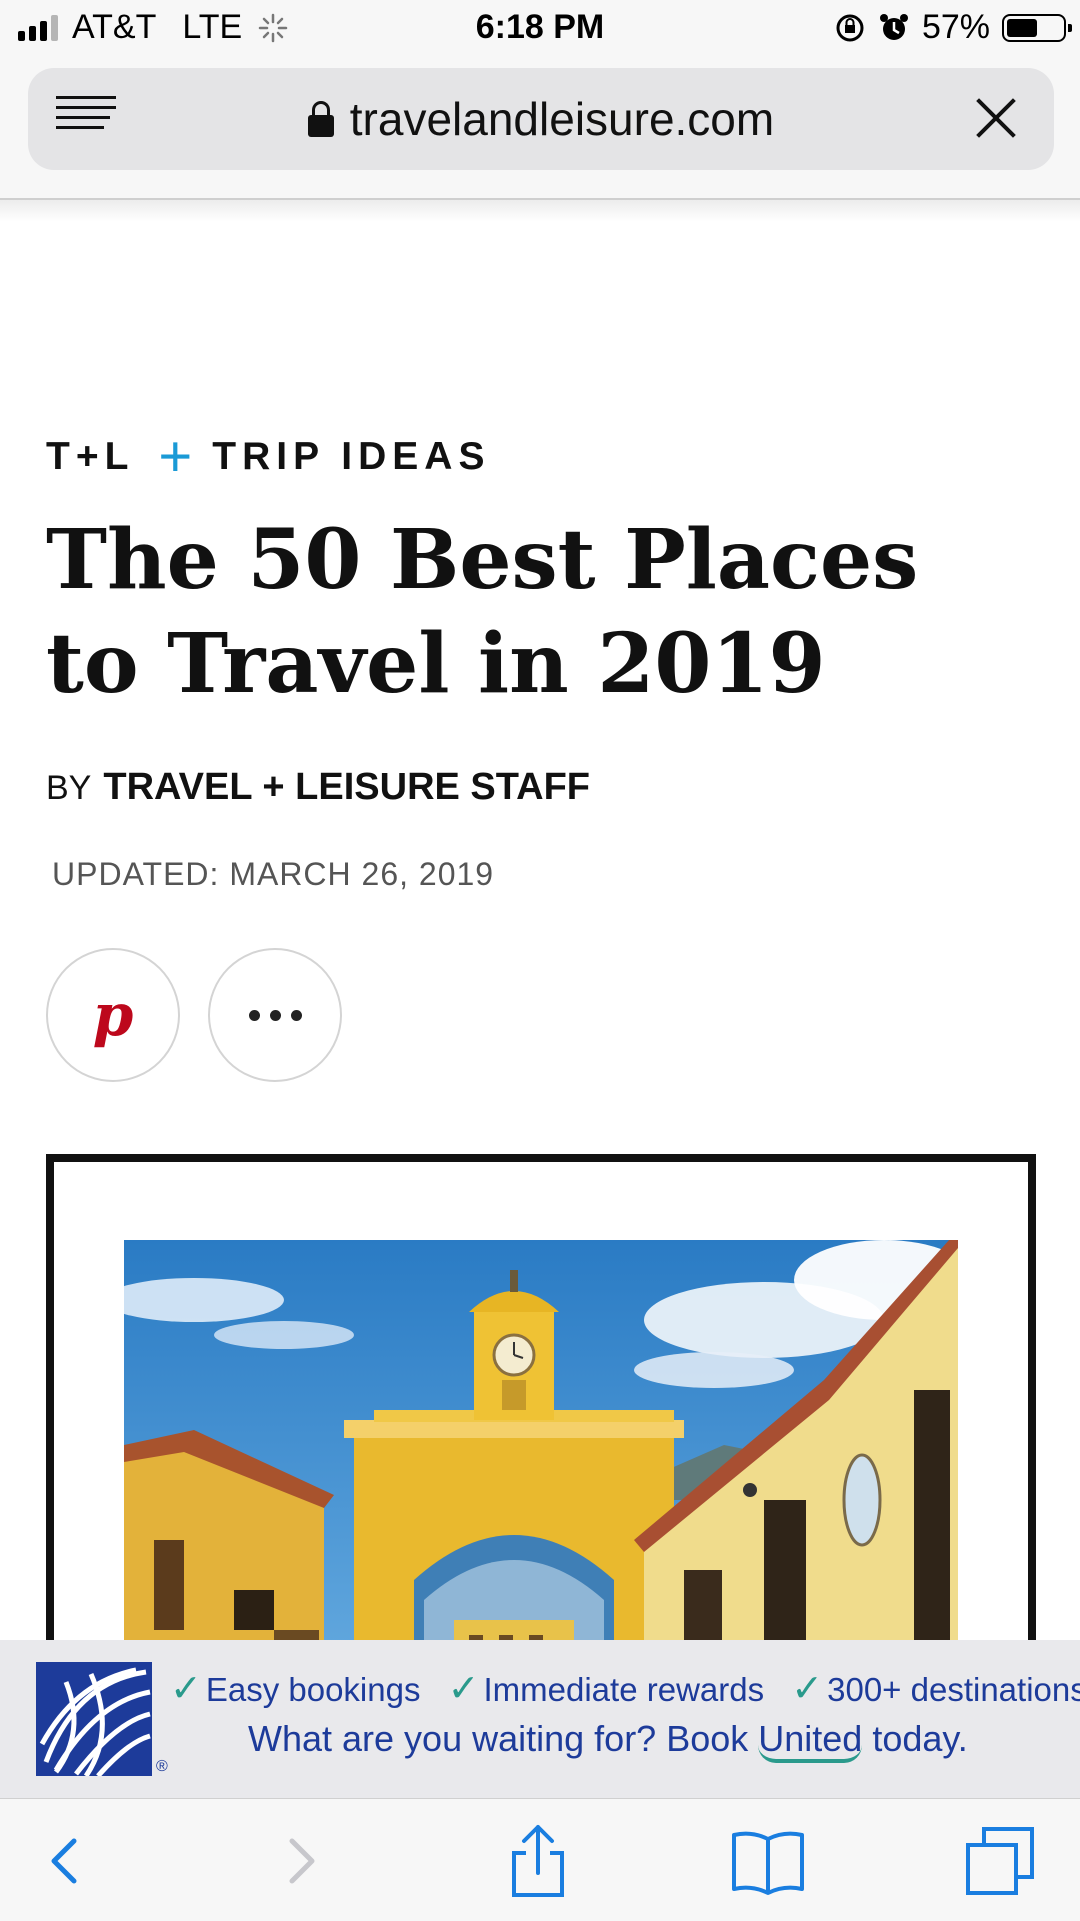  I want to click on share-icon, so click(538, 1861).